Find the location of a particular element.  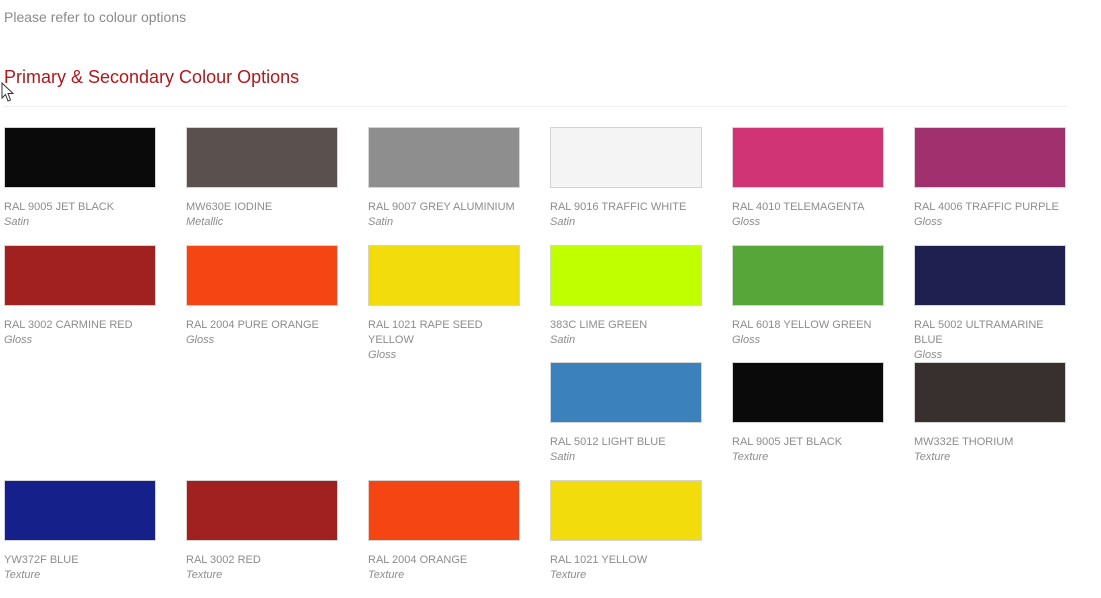

colour-name: RAL 3002 CARMINE RED is located at coordinates (68, 325).